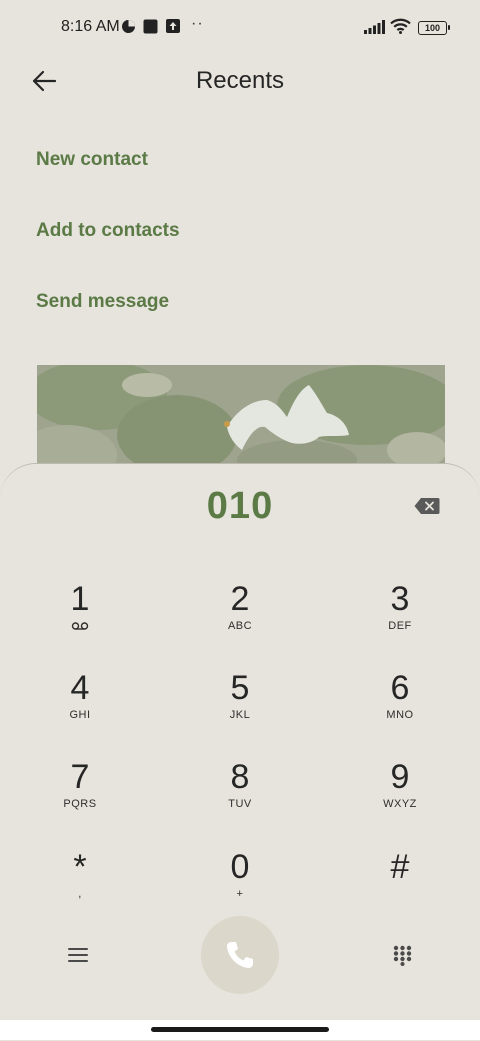 Image resolution: width=480 pixels, height=1041 pixels. I want to click on dialpad-icon, so click(402, 955).